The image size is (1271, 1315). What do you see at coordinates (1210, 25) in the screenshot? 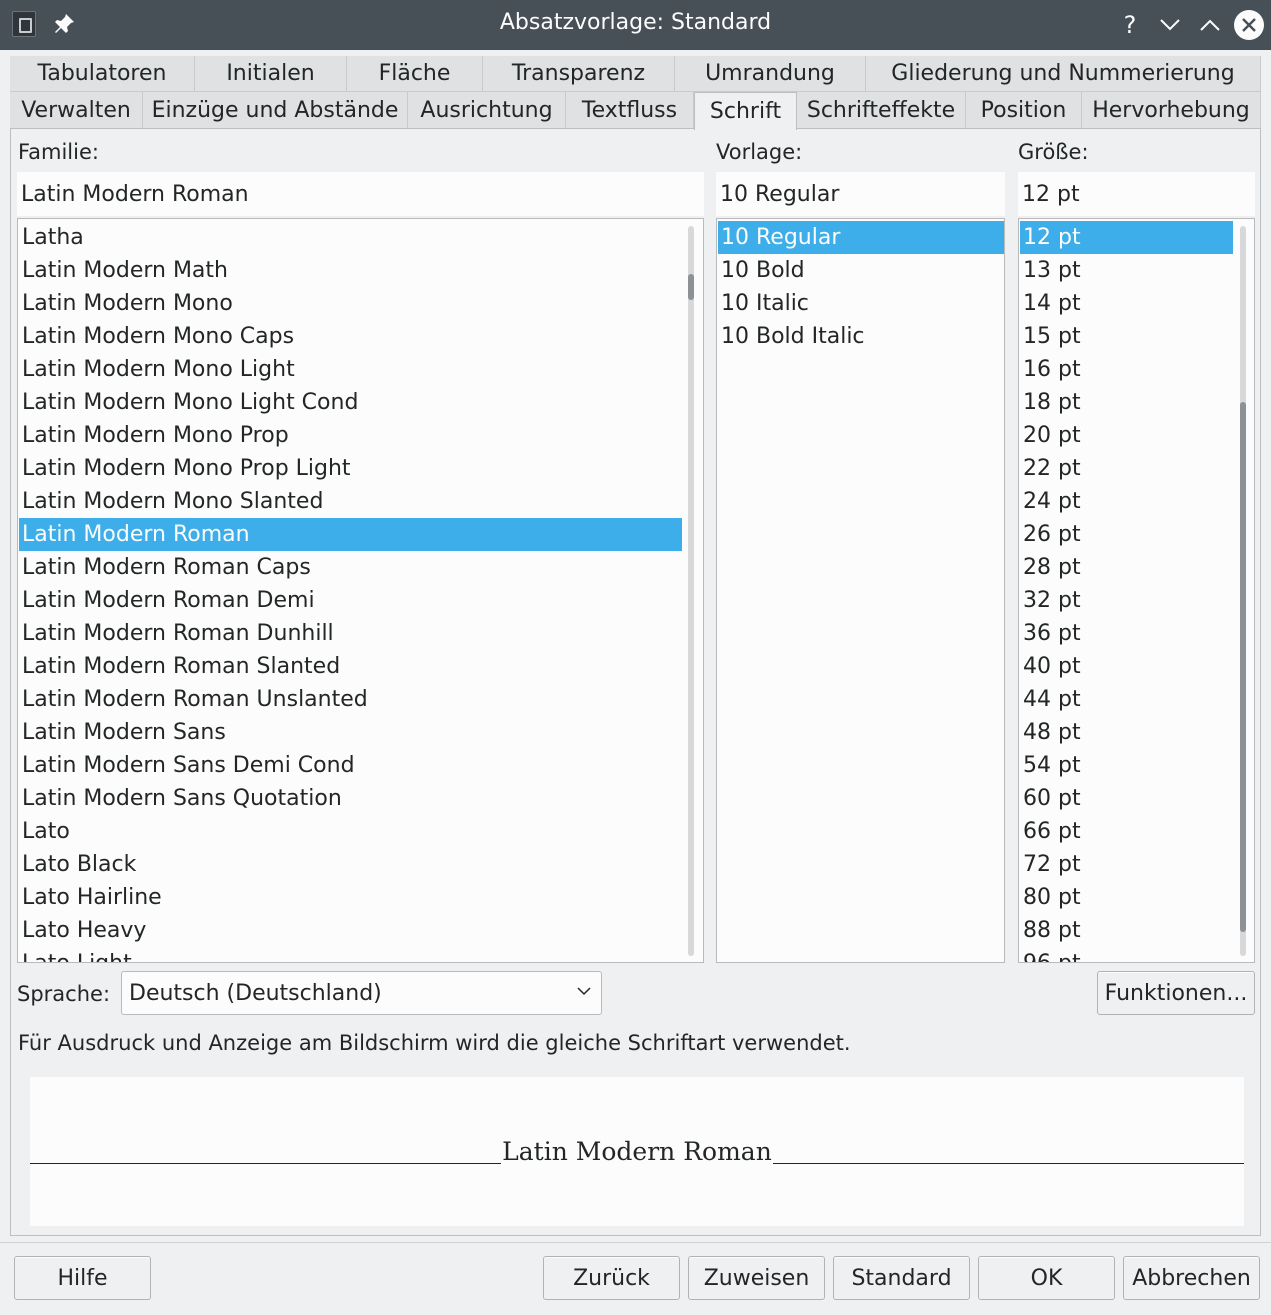
I see `maximize-icon` at bounding box center [1210, 25].